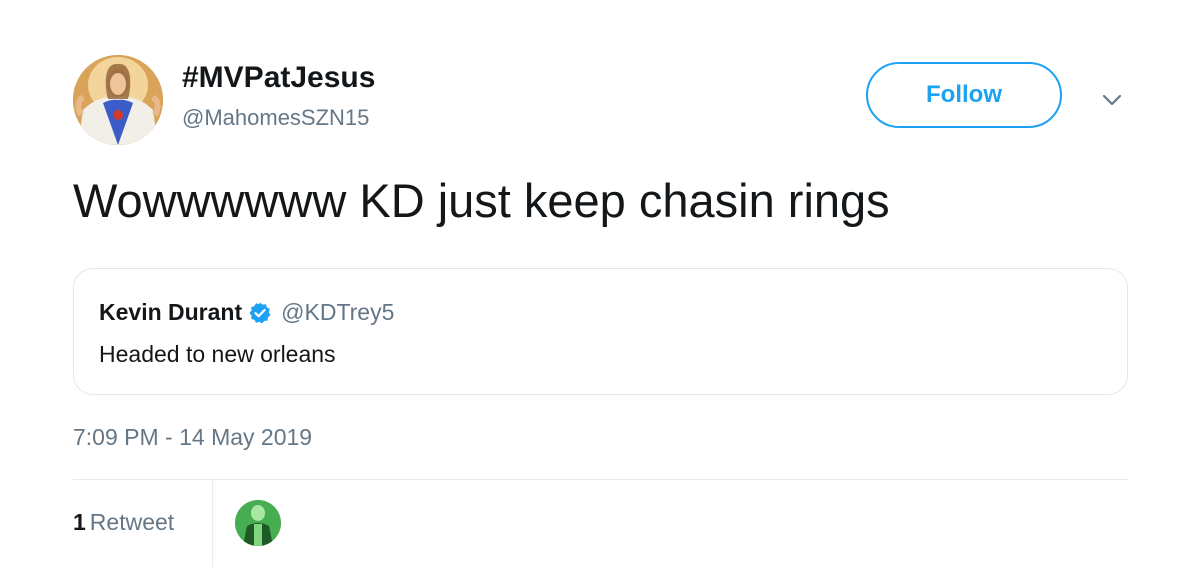 Image resolution: width=1200 pixels, height=567 pixels. Describe the element at coordinates (217, 354) in the screenshot. I see `quoted-tweet-text: Headed to new orleans` at that location.